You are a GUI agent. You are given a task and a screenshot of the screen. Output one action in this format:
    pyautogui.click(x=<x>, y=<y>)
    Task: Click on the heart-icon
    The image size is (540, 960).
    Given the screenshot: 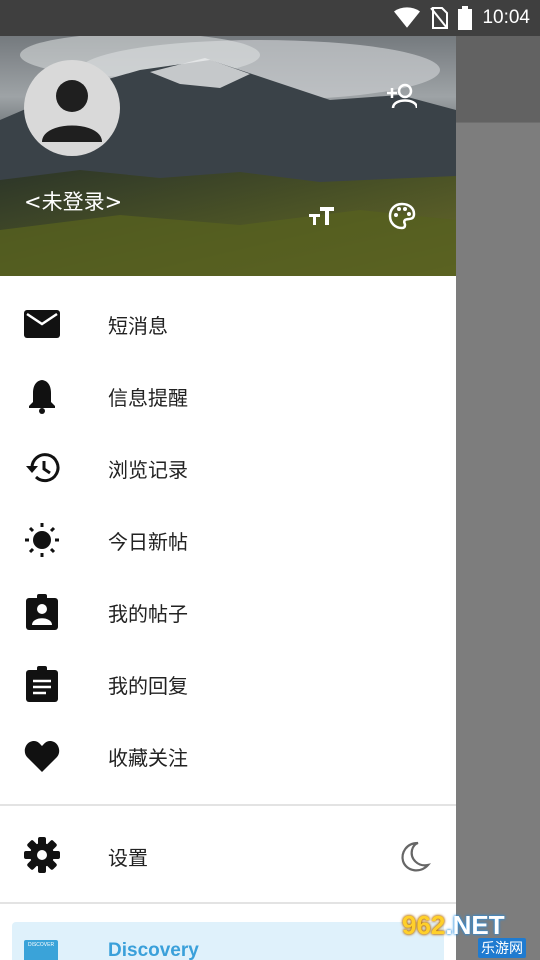 What is the action you would take?
    pyautogui.click(x=42, y=756)
    